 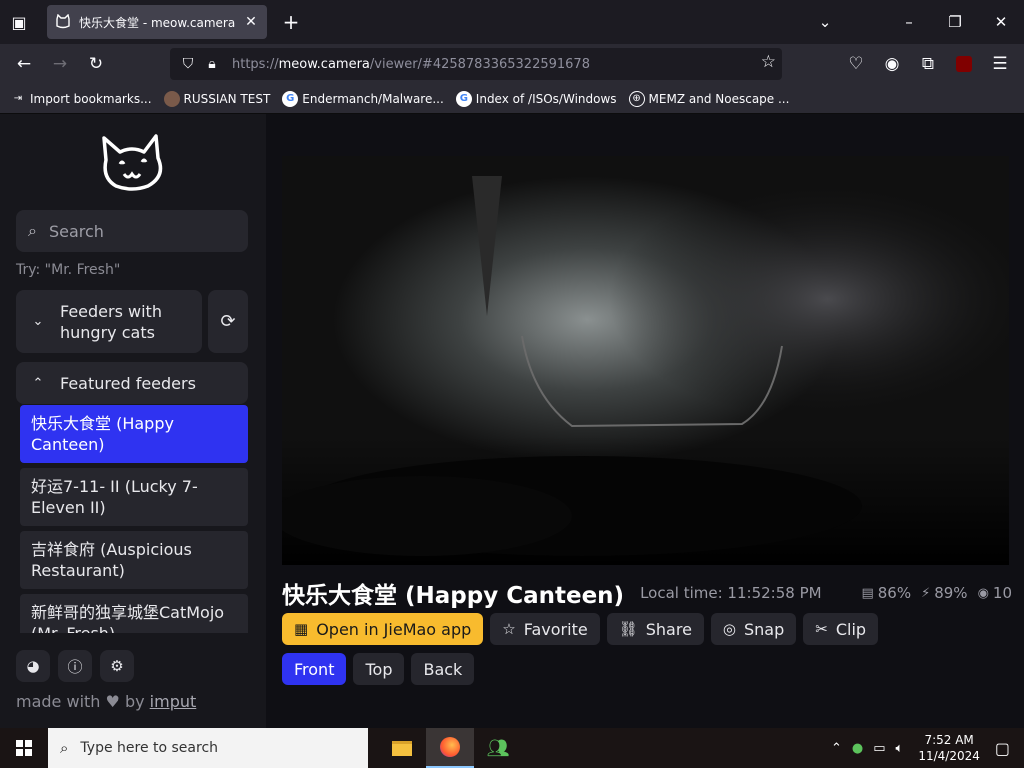 What do you see at coordinates (955, 22) in the screenshot?
I see `restore-button: ❐` at bounding box center [955, 22].